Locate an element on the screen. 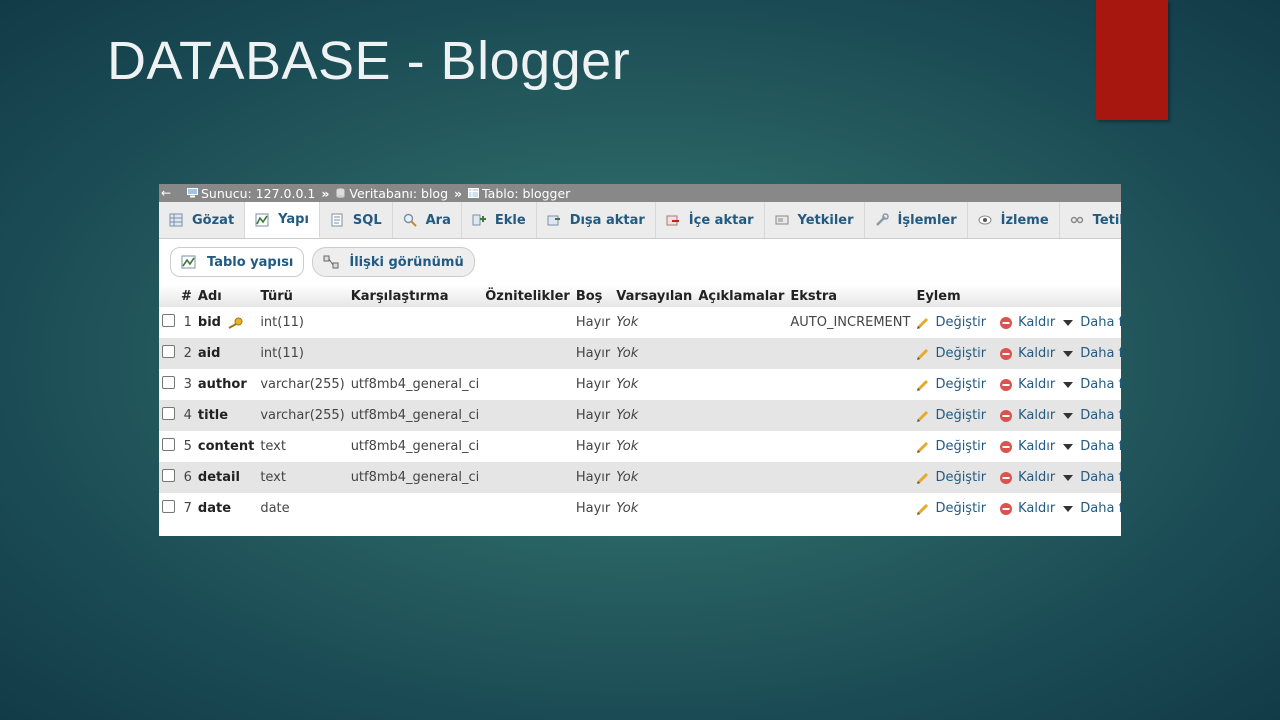 The width and height of the screenshot is (1280, 720). browse-icon is located at coordinates (176, 220).